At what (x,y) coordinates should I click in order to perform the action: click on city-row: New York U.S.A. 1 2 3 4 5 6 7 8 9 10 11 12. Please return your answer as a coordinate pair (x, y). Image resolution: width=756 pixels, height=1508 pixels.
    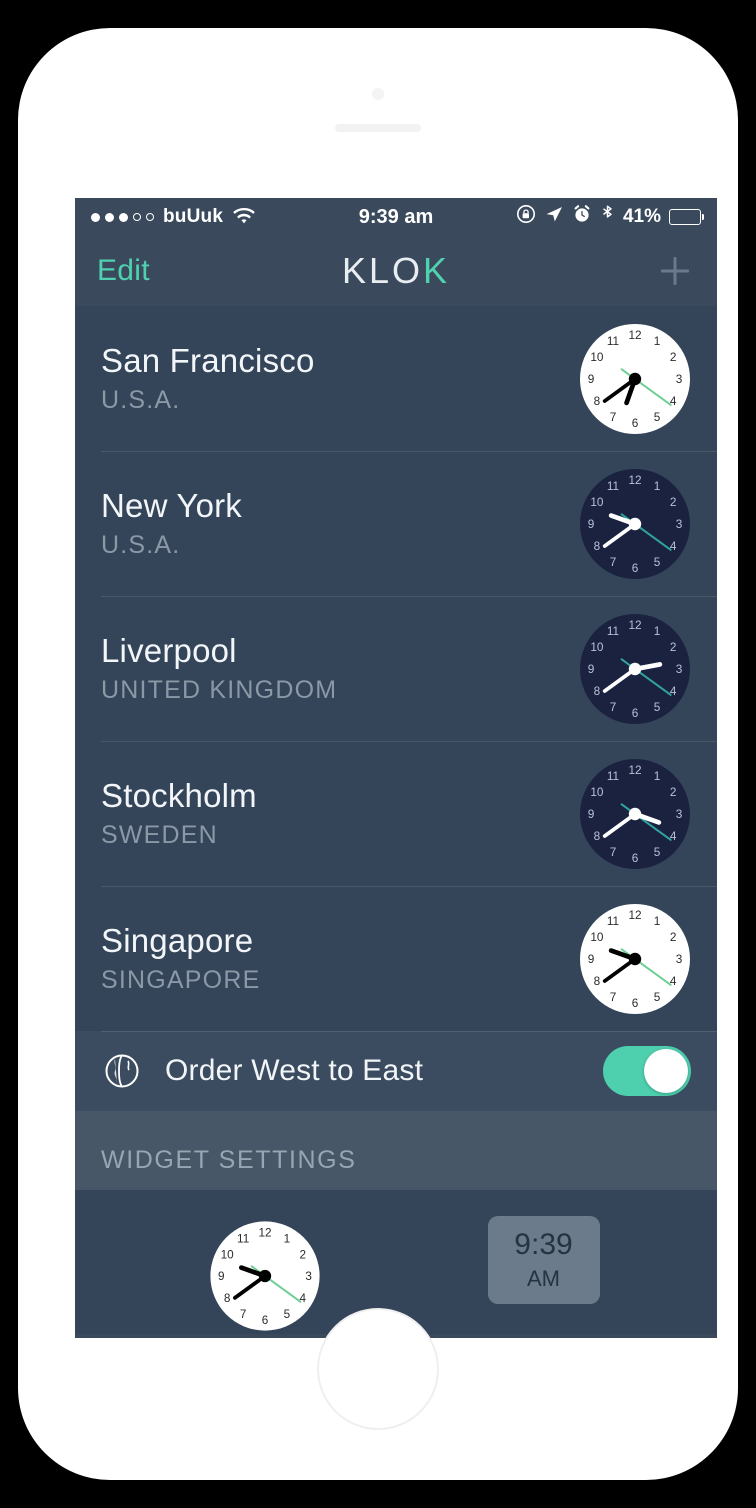
    Looking at the image, I should click on (396, 523).